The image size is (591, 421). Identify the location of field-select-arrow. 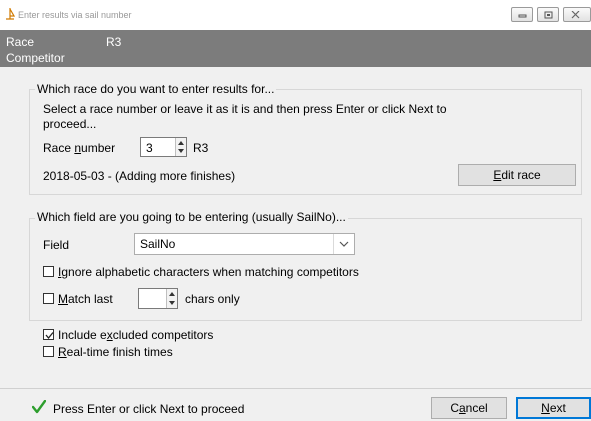
(343, 244).